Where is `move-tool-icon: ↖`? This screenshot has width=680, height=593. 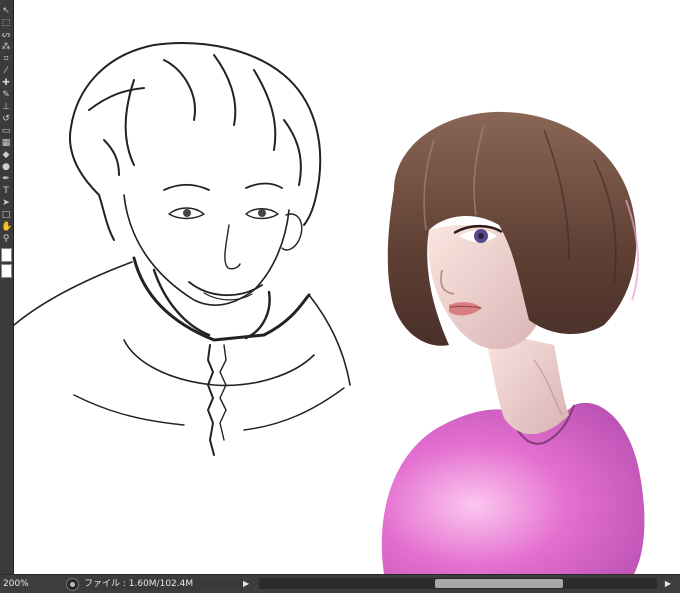 move-tool-icon: ↖ is located at coordinates (6, 11).